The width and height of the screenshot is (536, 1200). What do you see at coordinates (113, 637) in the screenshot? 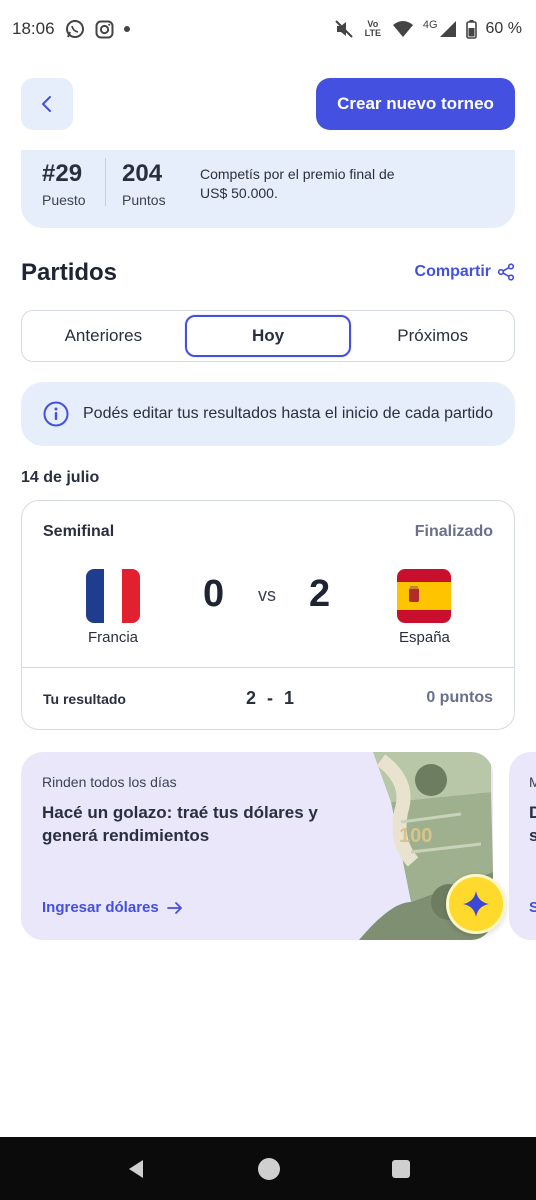
I see `home-team-name: Francia` at bounding box center [113, 637].